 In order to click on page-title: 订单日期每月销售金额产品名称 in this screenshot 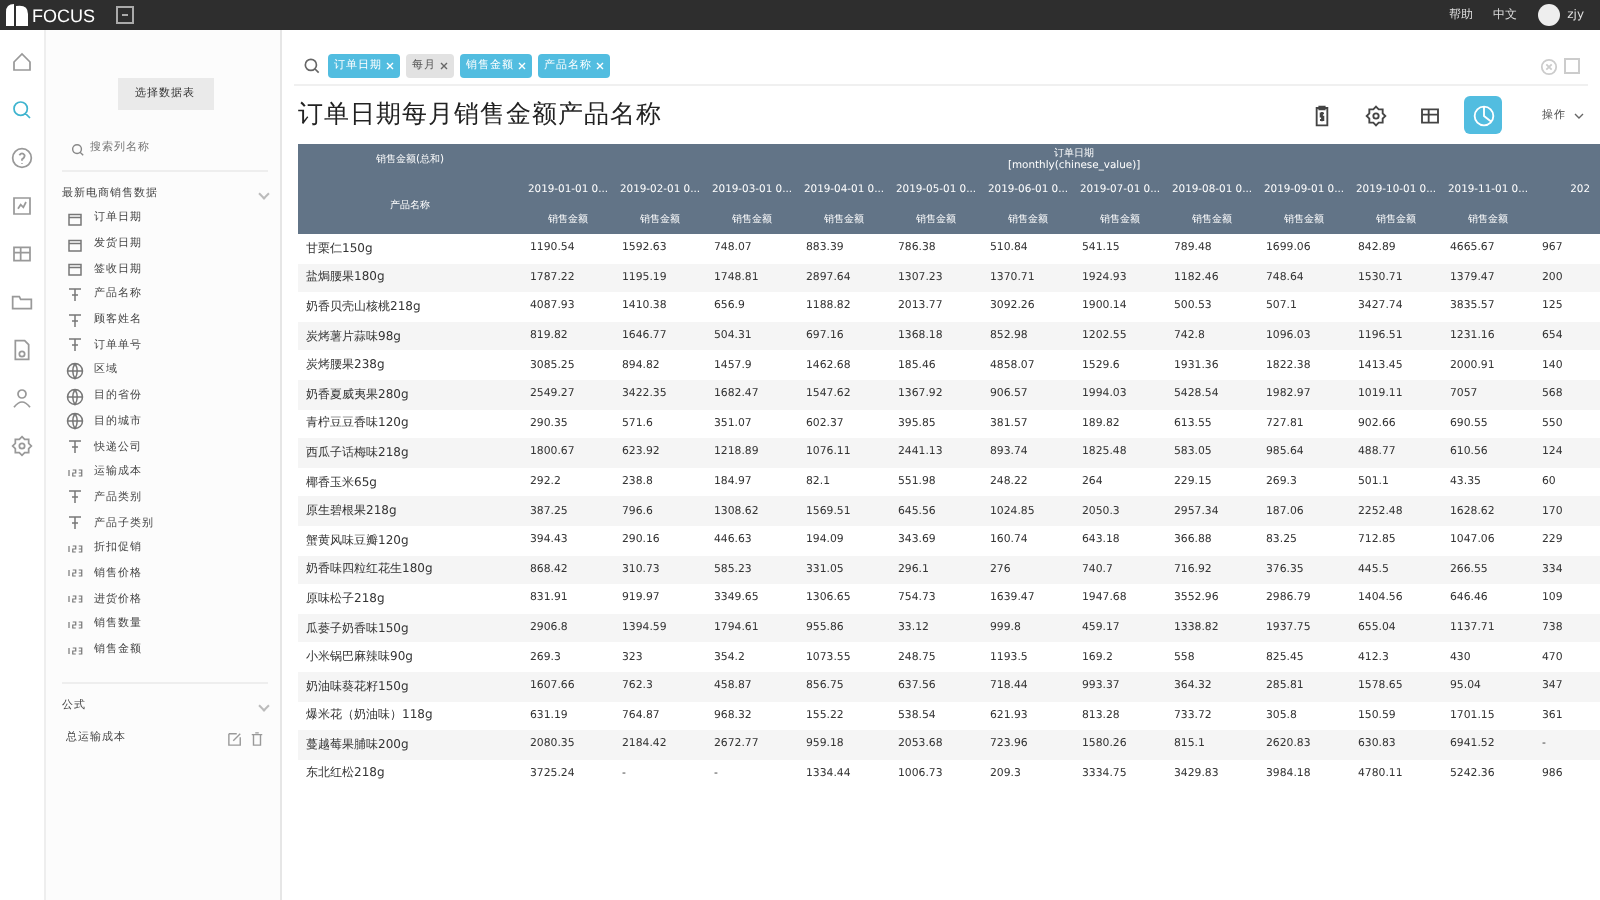, I will do `click(480, 115)`.